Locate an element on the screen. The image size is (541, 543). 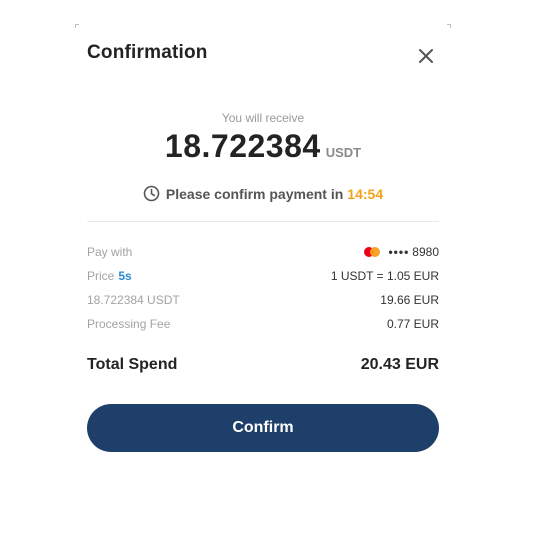
payment-card: •••• 8980 is located at coordinates (401, 252).